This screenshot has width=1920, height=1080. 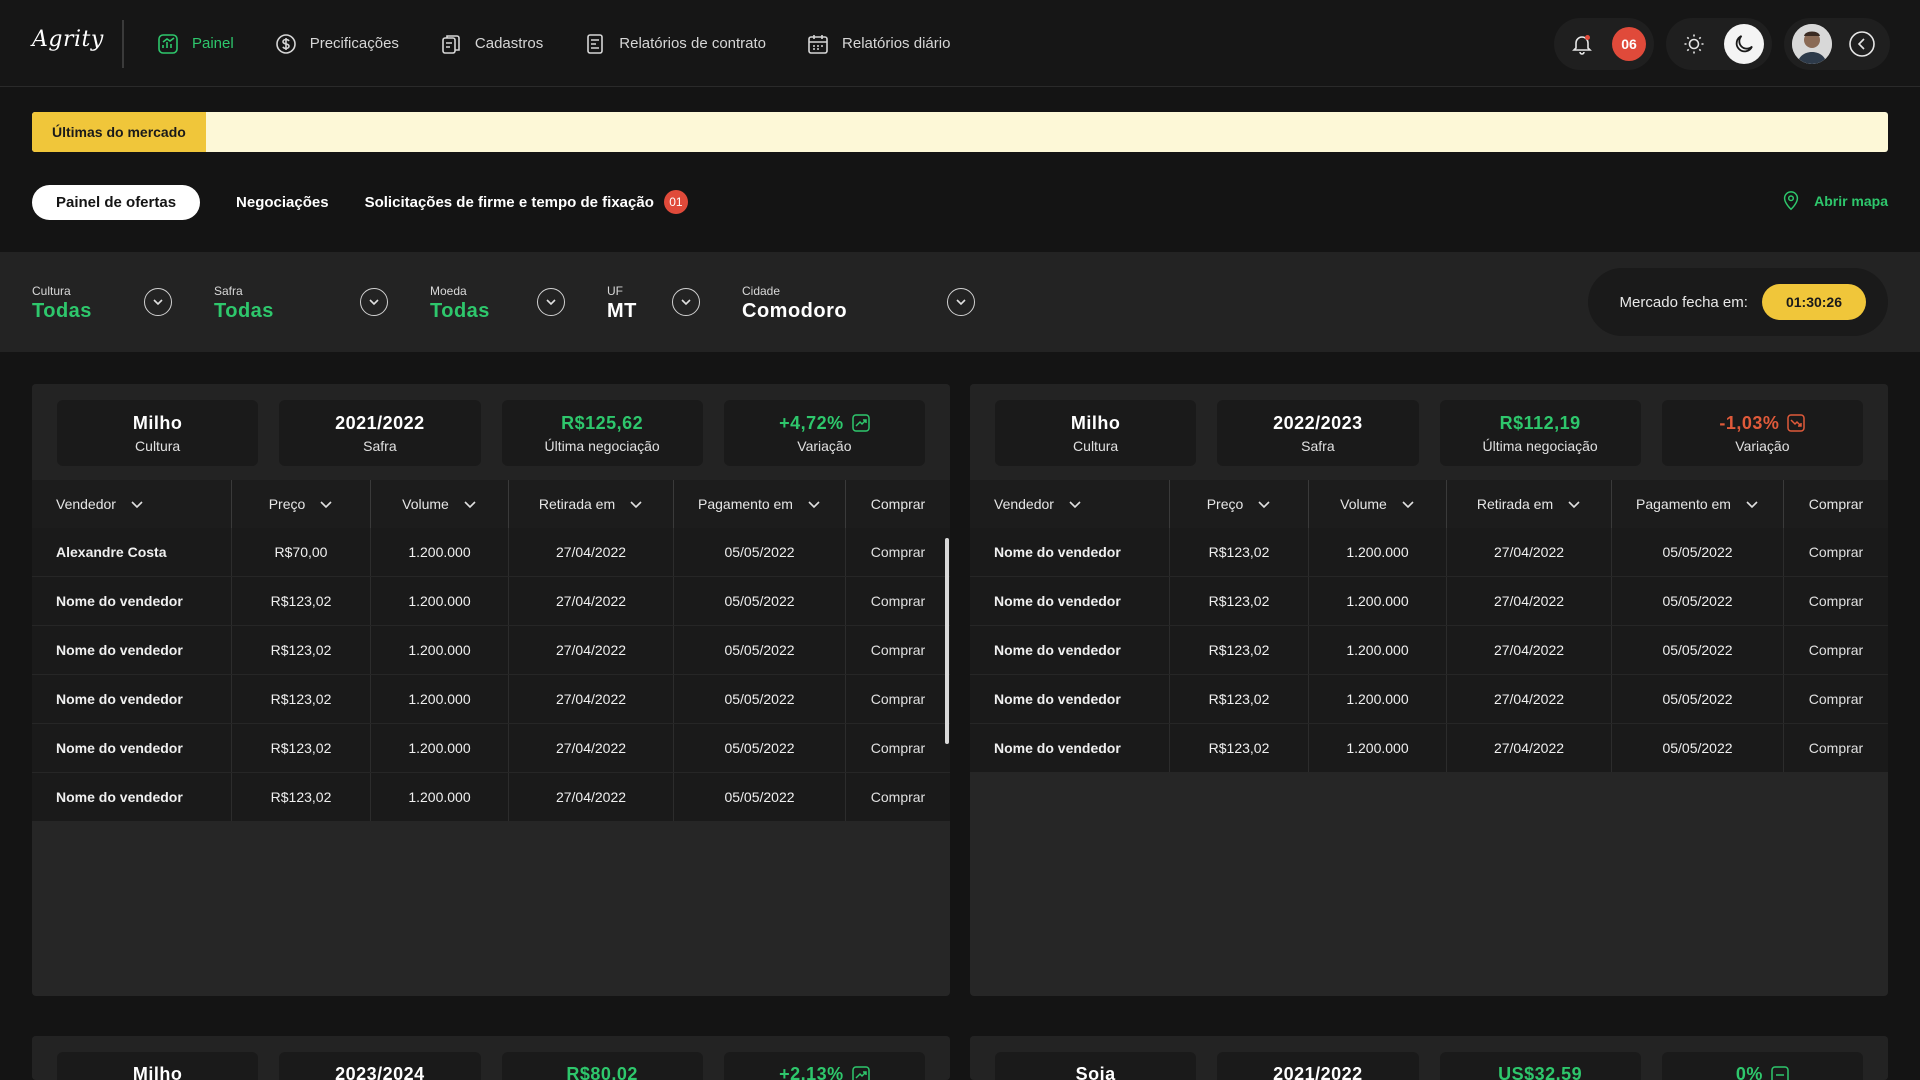 I want to click on summary-value: 2023/2024, so click(x=380, y=1072).